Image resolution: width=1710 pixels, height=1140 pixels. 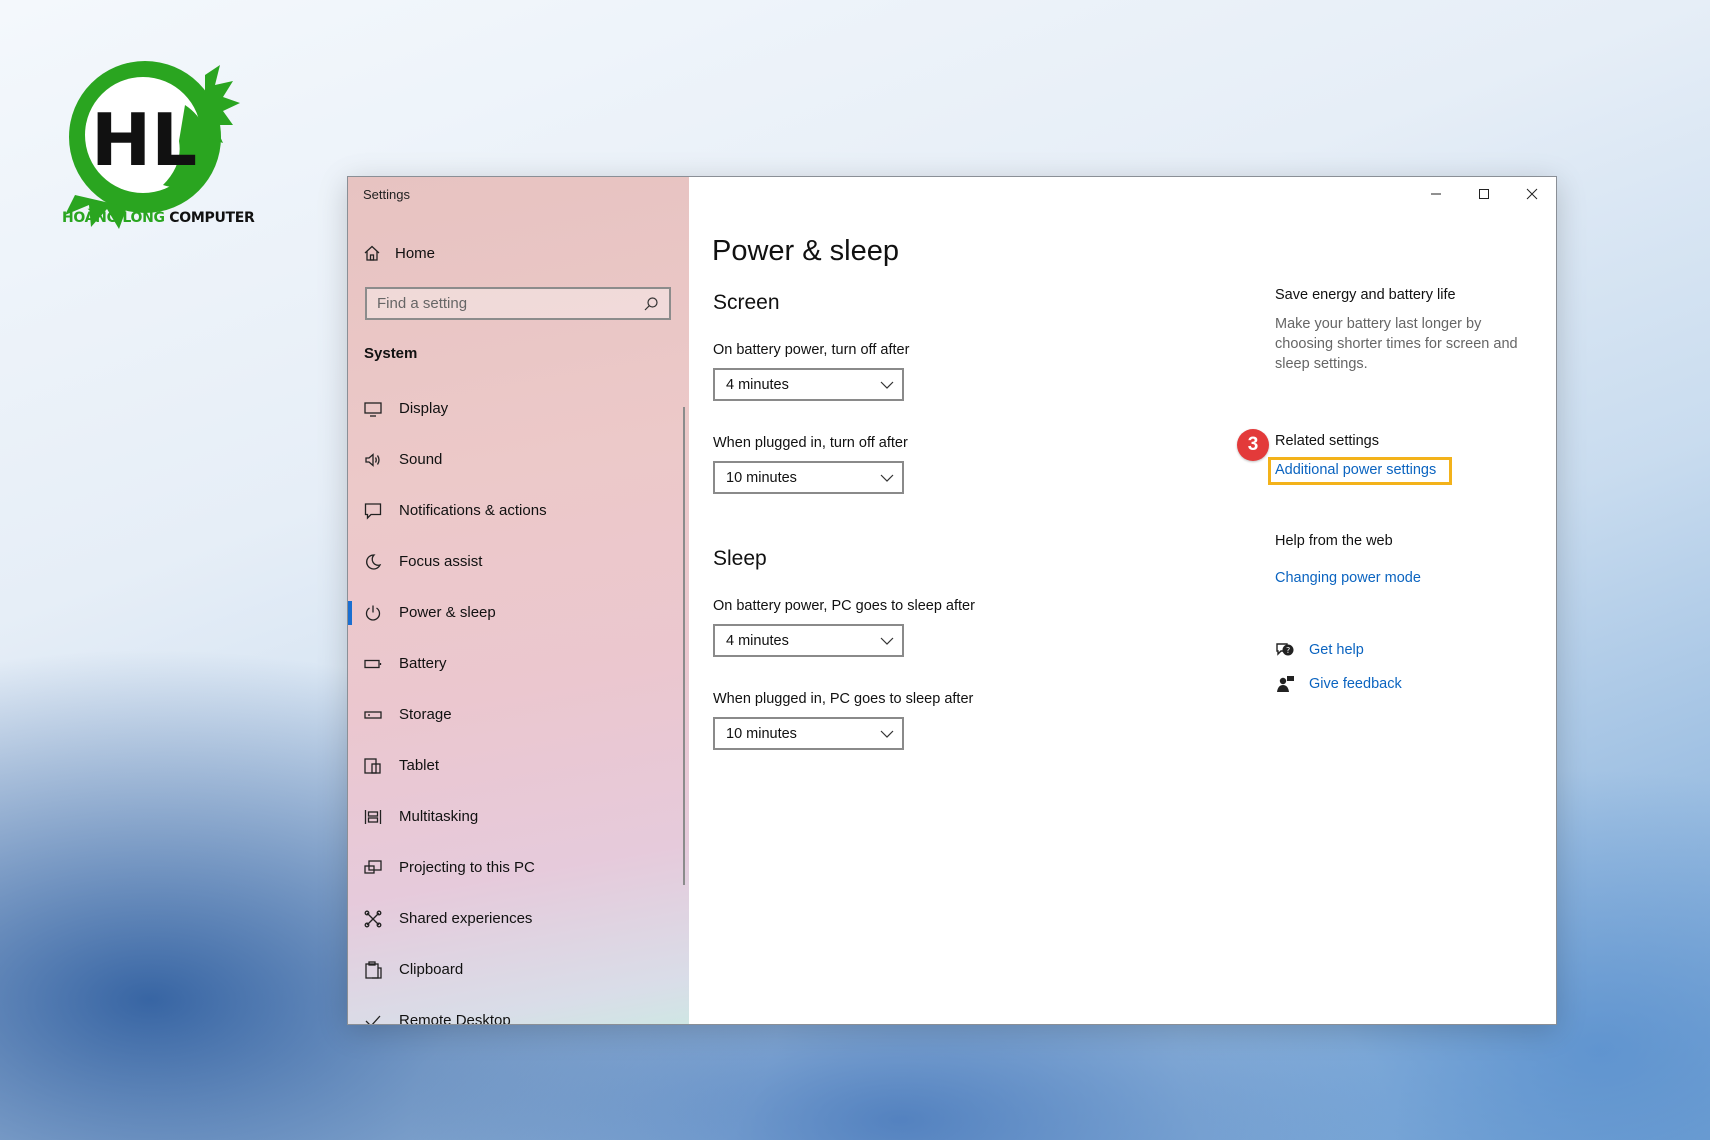 I want to click on screen-battery-label: On battery power, turn off after, so click(x=811, y=350).